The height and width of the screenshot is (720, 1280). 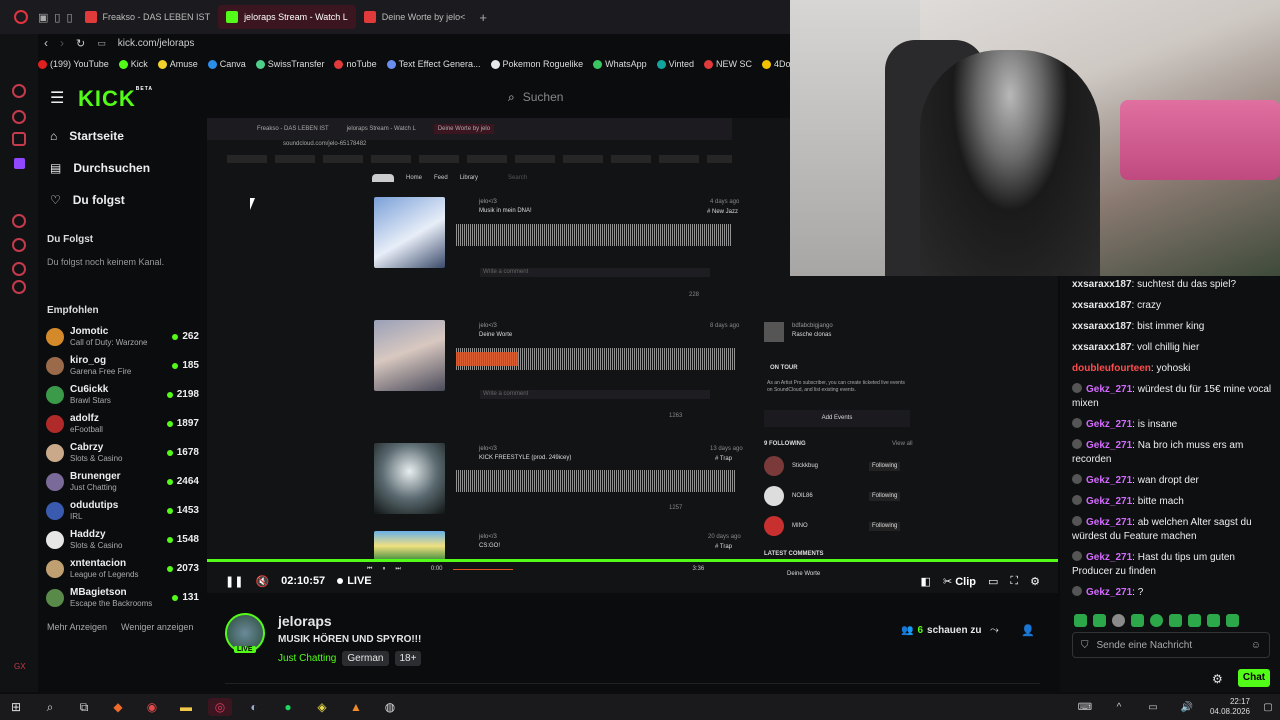 What do you see at coordinates (19, 245) in the screenshot?
I see `sidebar-clock-icon` at bounding box center [19, 245].